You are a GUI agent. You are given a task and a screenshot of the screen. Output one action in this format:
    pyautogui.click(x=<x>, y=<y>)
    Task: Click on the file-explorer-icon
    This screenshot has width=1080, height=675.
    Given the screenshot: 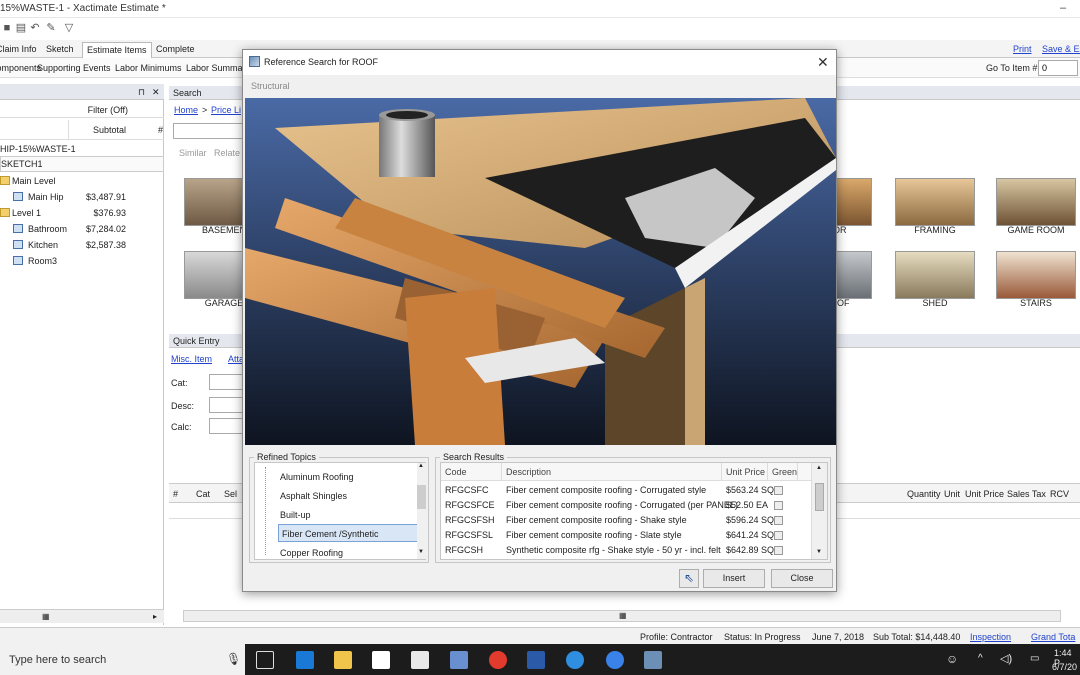 What is the action you would take?
    pyautogui.click(x=343, y=660)
    